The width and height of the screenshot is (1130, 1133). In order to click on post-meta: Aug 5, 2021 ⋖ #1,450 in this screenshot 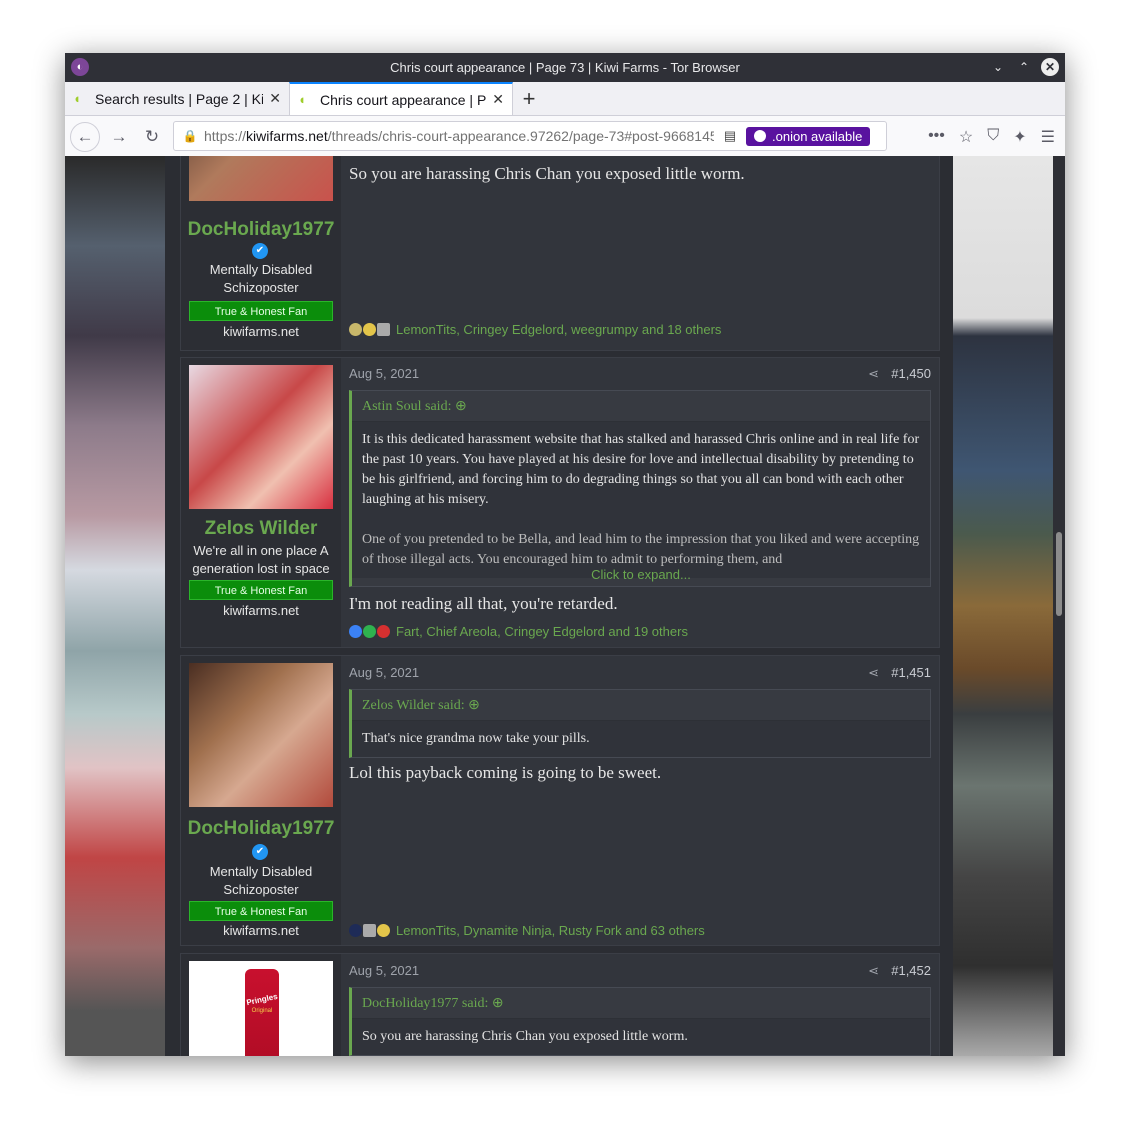, I will do `click(640, 373)`.